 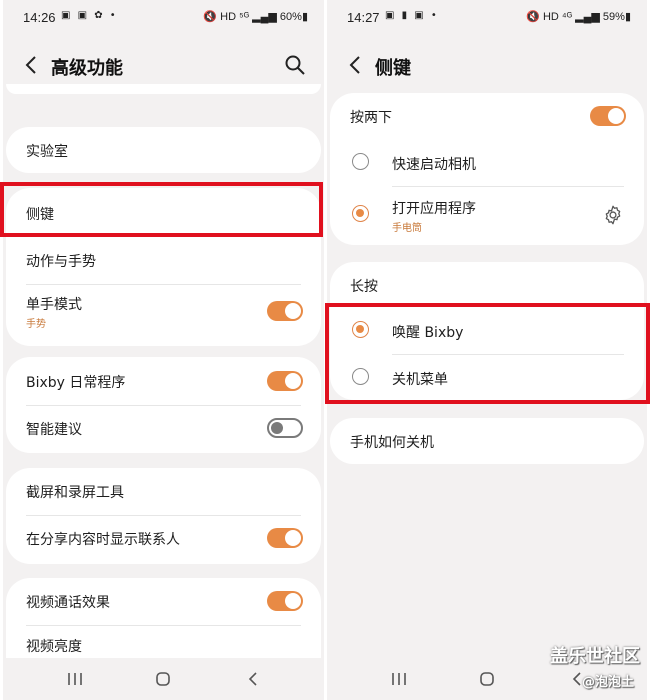 I want to click on double-press-toggle, so click(x=608, y=116).